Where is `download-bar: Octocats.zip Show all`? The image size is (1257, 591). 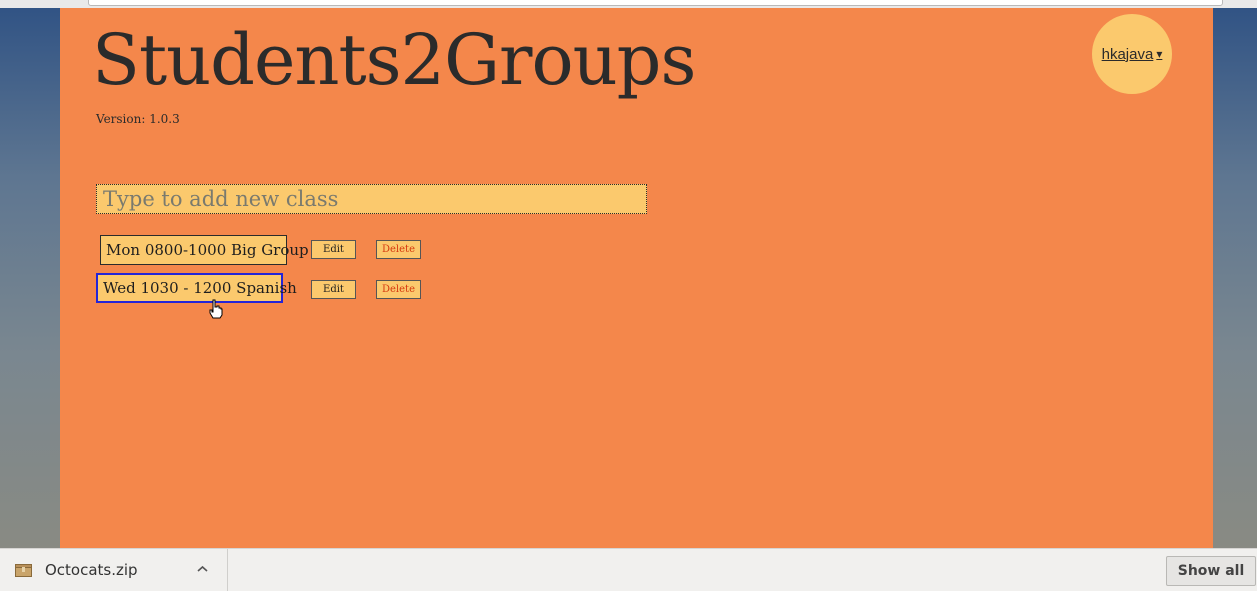 download-bar: Octocats.zip Show all is located at coordinates (628, 569).